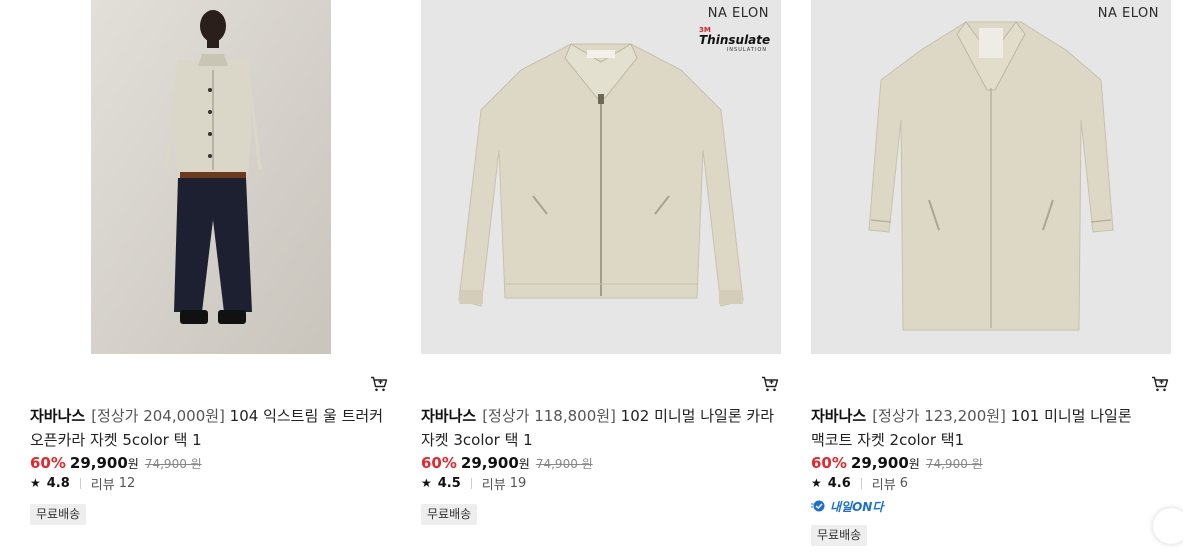 This screenshot has width=1183, height=554. Describe the element at coordinates (857, 506) in the screenshot. I see `tomorrow-delivery-label: 내일ON다` at that location.